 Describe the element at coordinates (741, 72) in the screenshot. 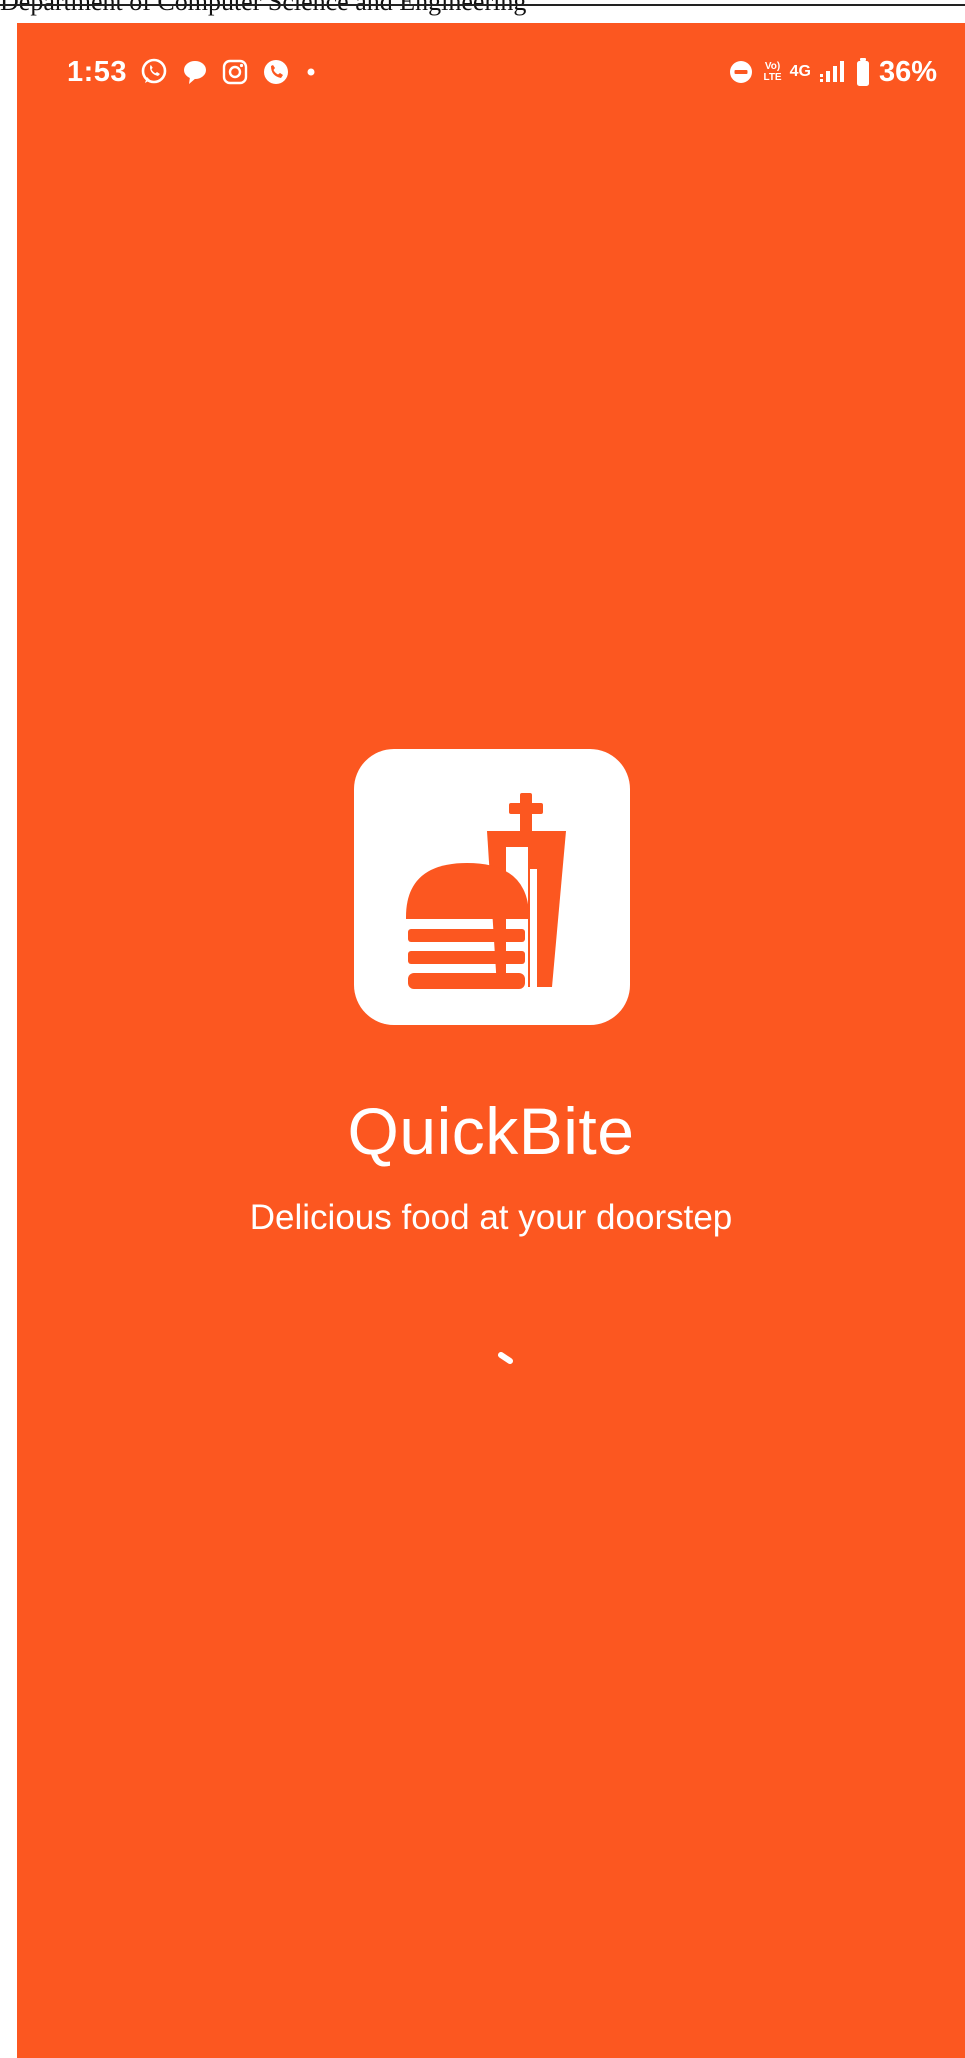

I see `do-not-disturb-icon` at that location.